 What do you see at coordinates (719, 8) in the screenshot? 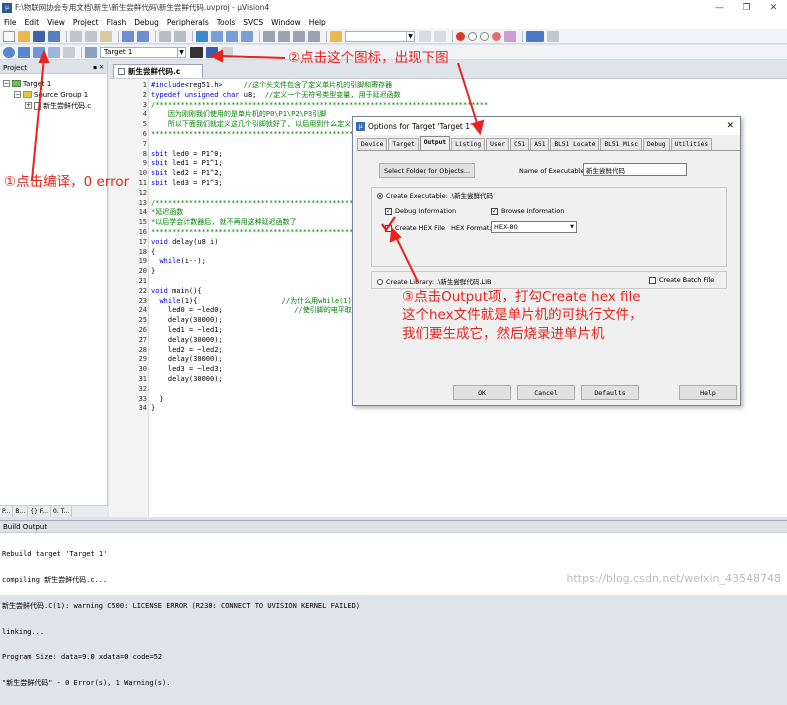
I see `minimize-button: —` at bounding box center [719, 8].